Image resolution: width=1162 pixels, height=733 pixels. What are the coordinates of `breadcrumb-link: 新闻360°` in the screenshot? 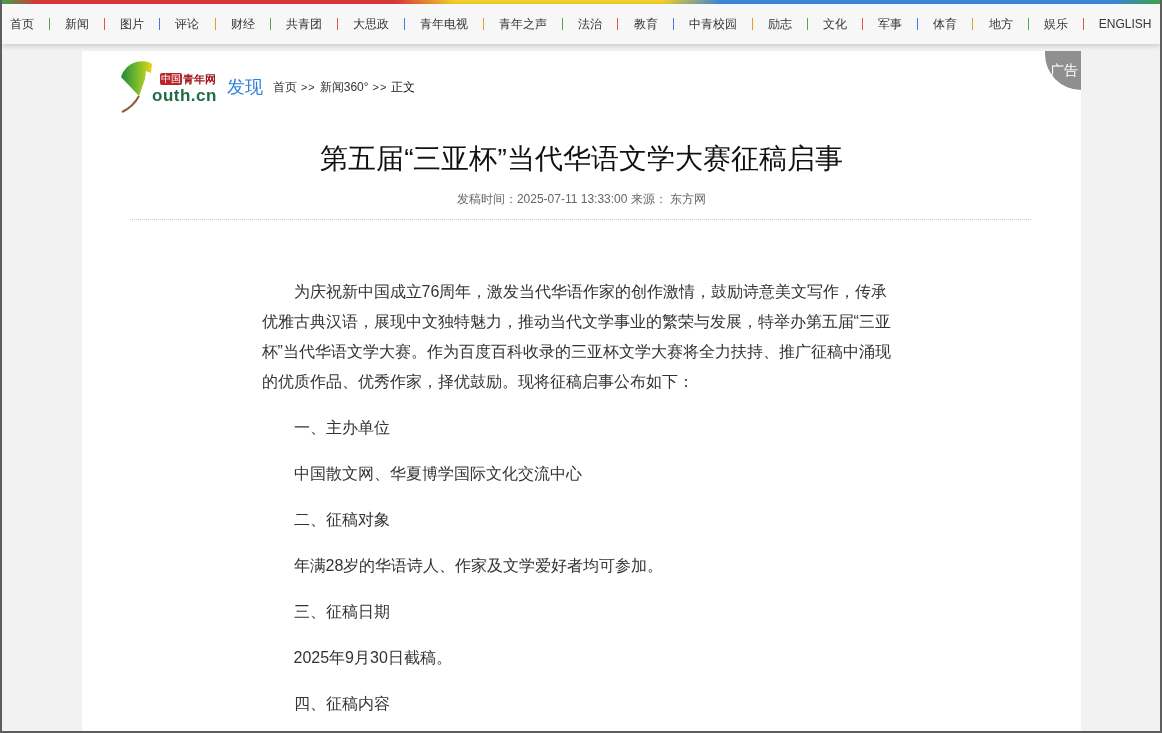 It's located at (344, 87).